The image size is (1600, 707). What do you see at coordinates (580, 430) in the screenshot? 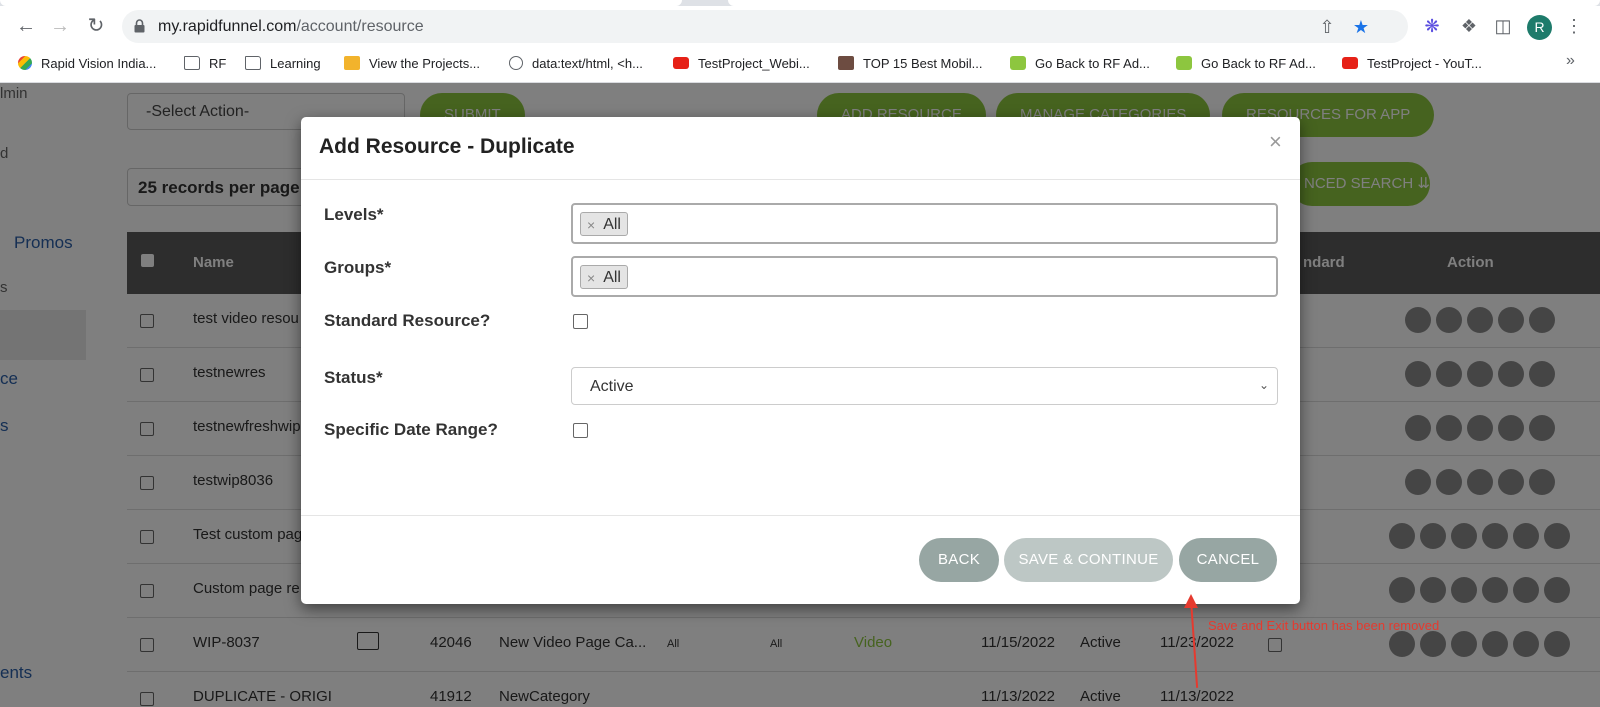
I see `date-range-checkbox` at bounding box center [580, 430].